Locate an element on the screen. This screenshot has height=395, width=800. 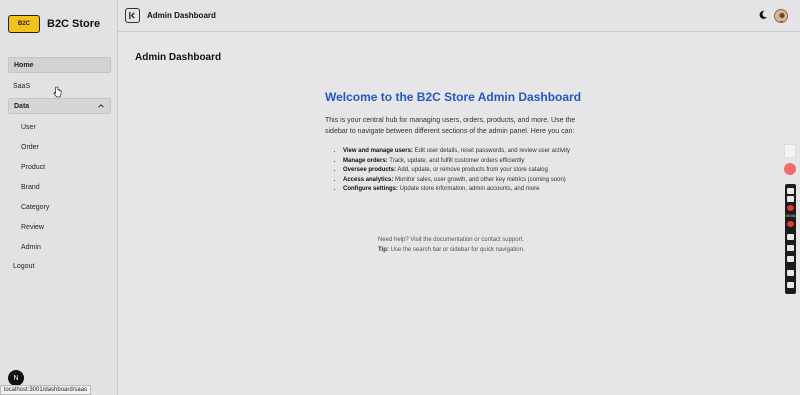
brand-name: B2C Store is located at coordinates (74, 24).